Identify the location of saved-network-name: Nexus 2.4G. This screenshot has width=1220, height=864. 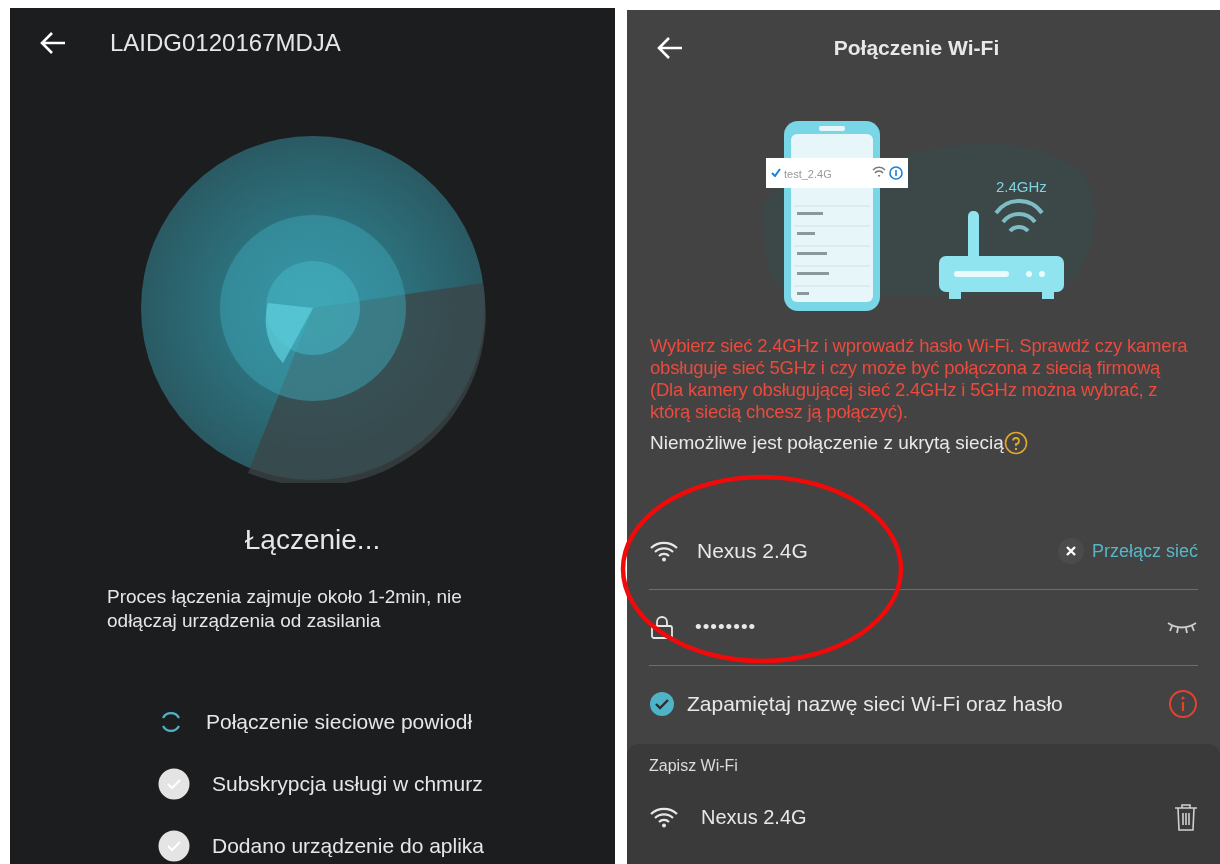
(937, 817).